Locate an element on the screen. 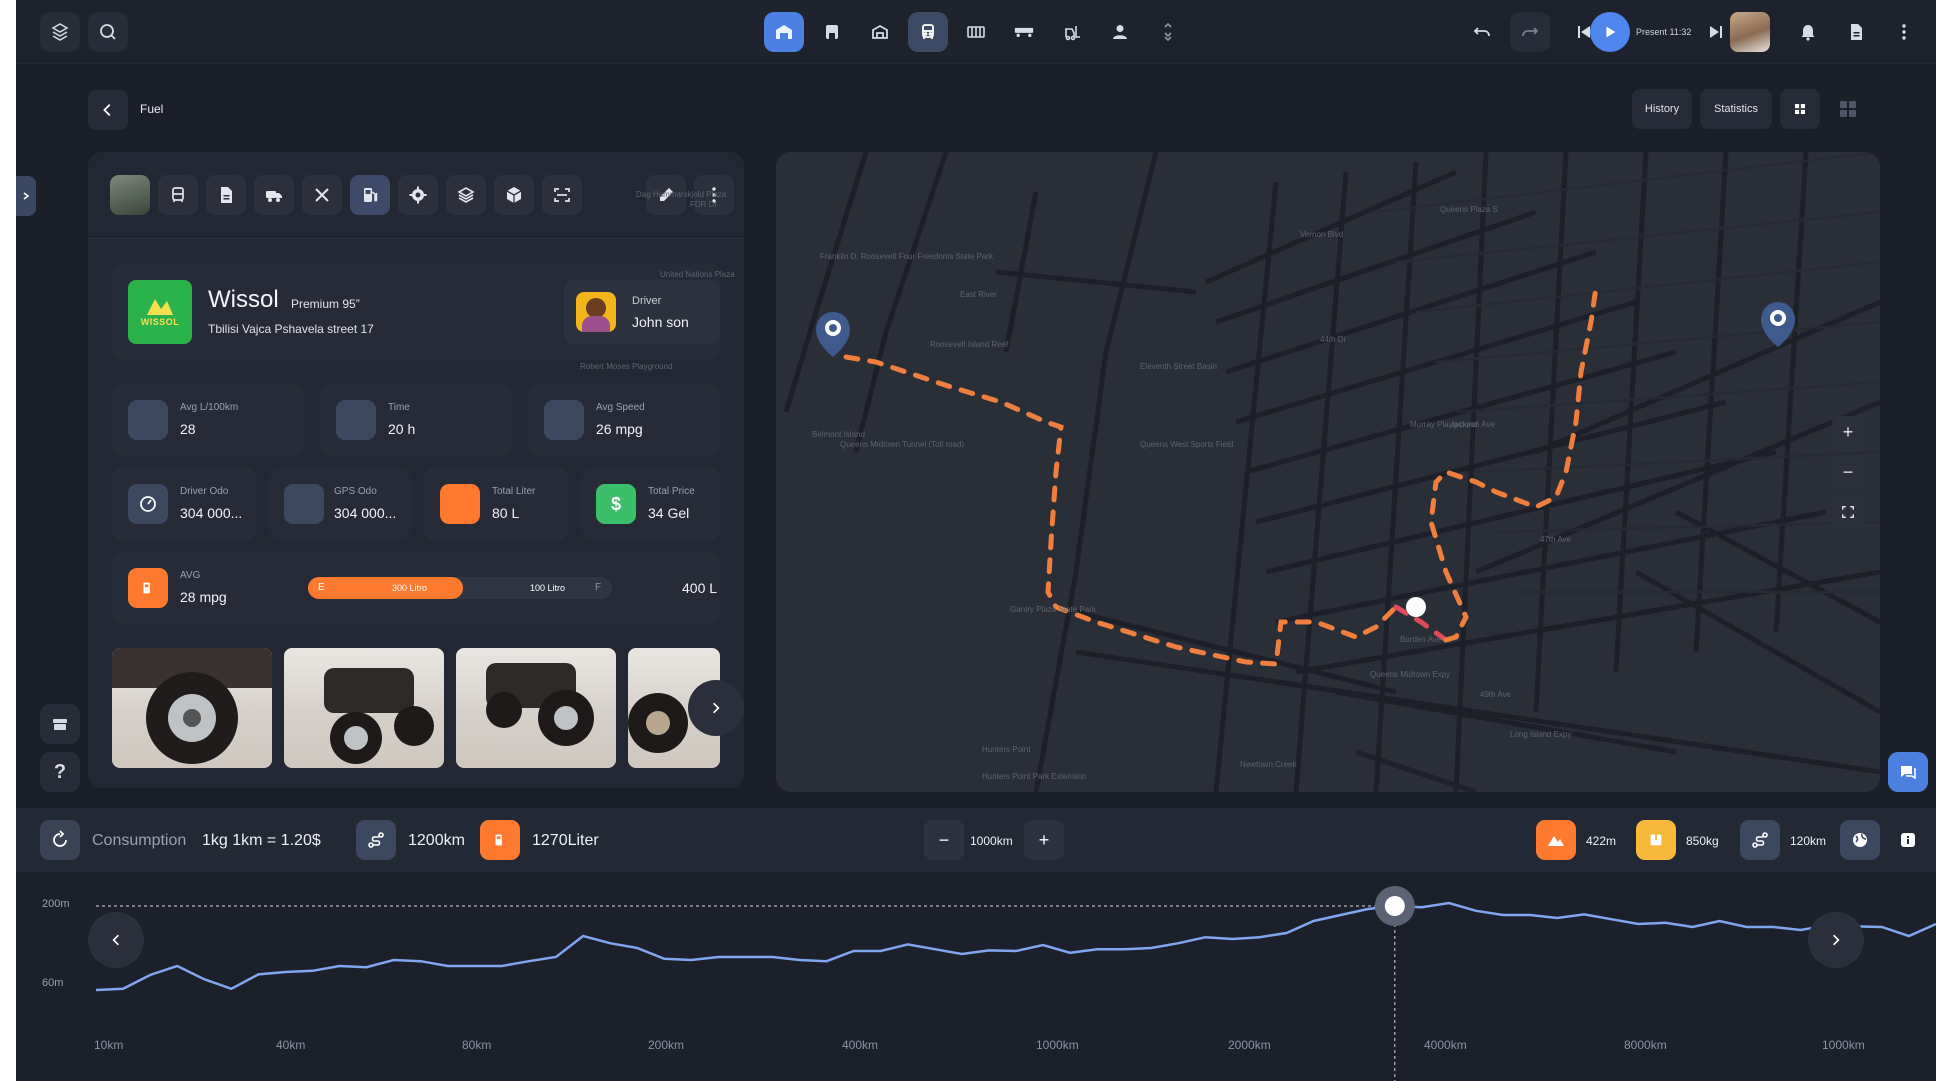  metric-value: 34 Gel is located at coordinates (669, 513).